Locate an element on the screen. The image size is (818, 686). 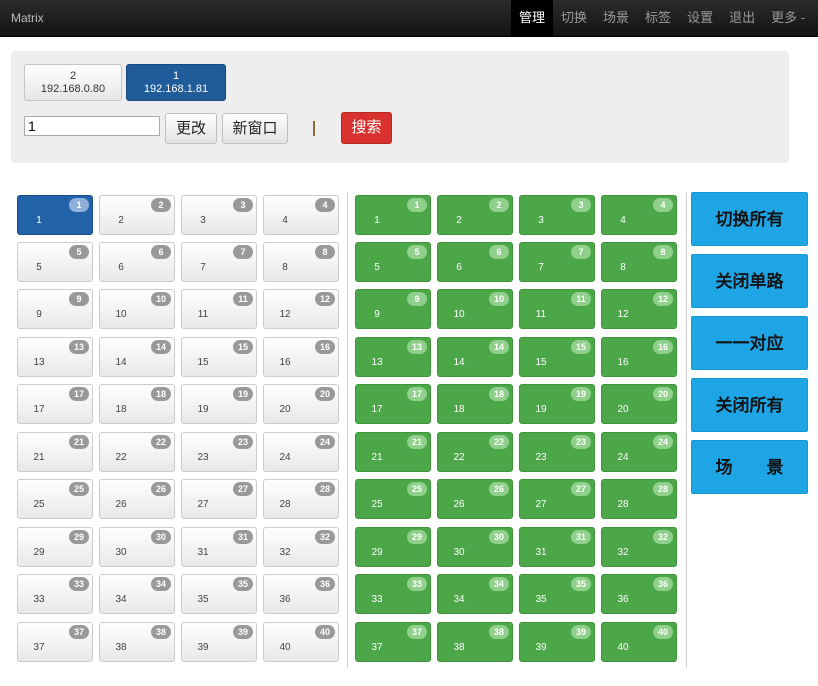
input-channel-11: 11 11 is located at coordinates (219, 309).